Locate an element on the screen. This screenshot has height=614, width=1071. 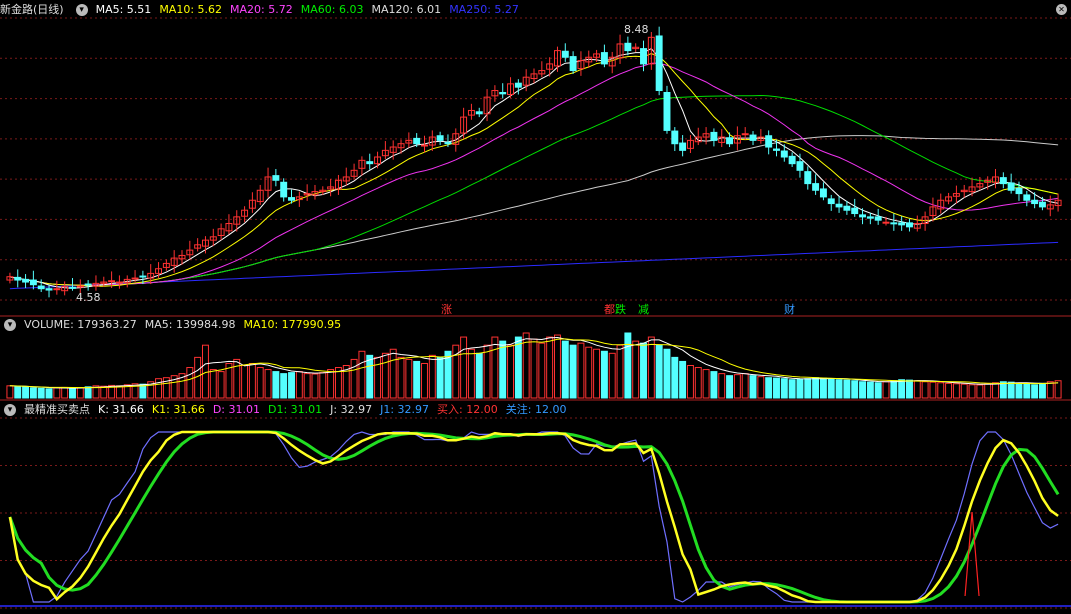
ma250-line is located at coordinates (534, 265).